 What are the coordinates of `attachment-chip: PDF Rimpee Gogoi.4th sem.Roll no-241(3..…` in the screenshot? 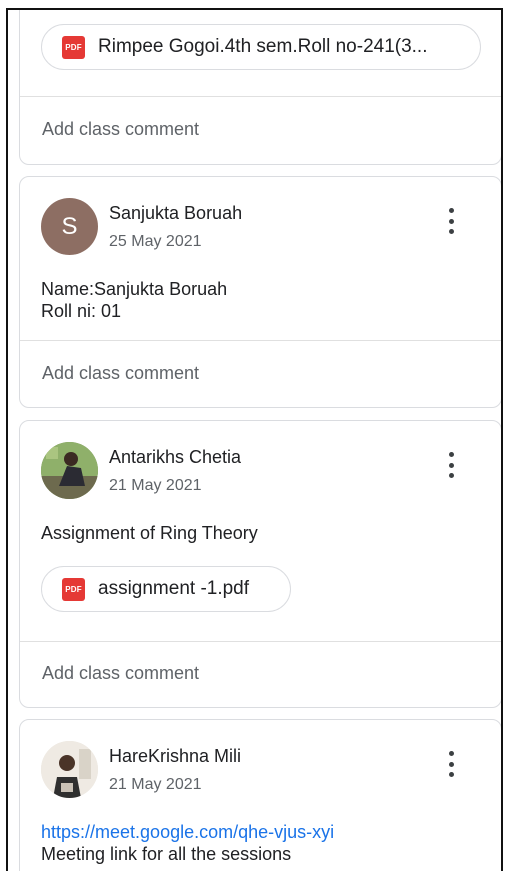 It's located at (261, 47).